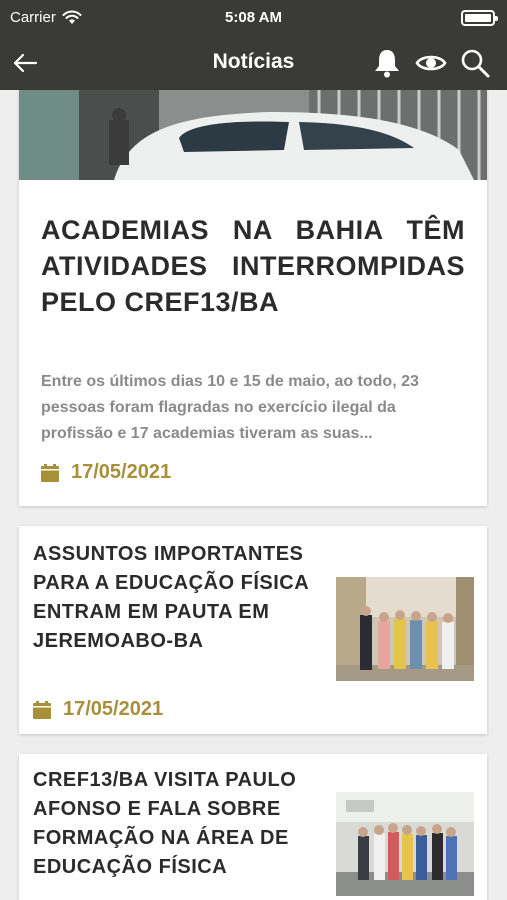  What do you see at coordinates (405, 629) in the screenshot?
I see `news-image-group-meeting` at bounding box center [405, 629].